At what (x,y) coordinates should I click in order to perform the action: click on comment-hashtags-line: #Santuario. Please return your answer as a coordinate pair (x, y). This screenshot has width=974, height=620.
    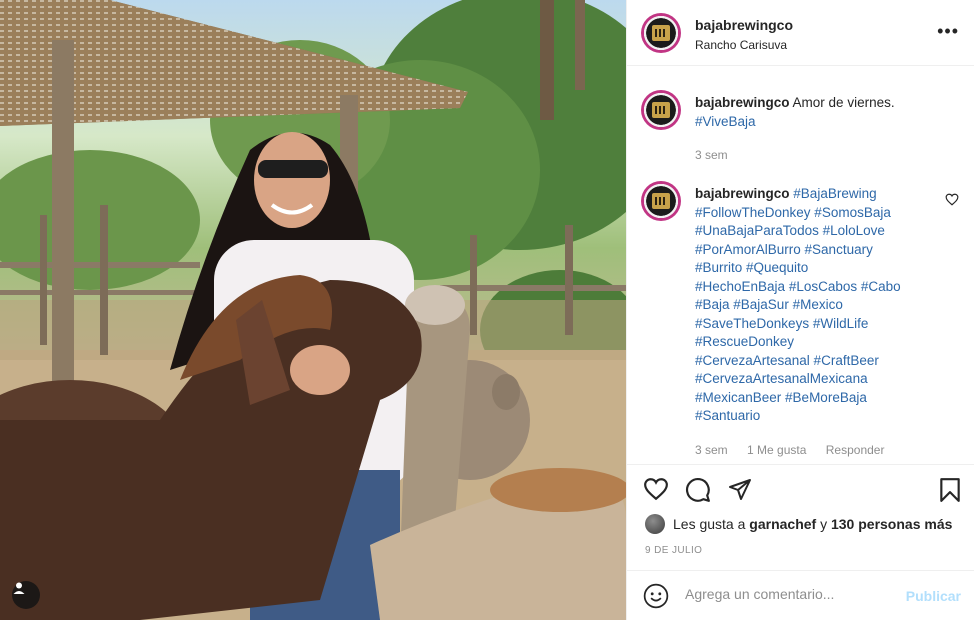
    Looking at the image, I should click on (727, 415).